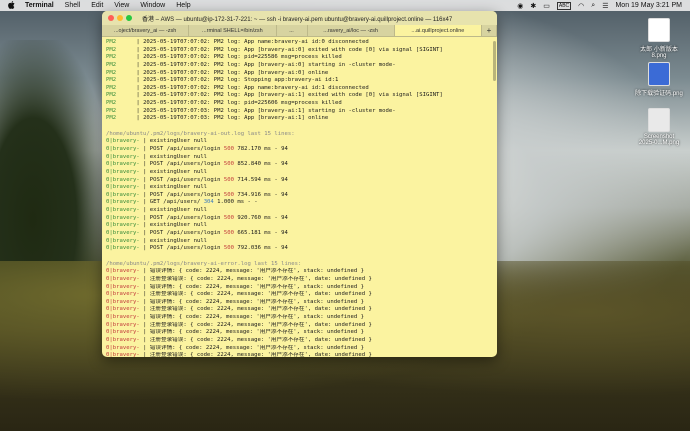 This screenshot has height=431, width=690. I want to click on menu-view: View, so click(121, 5).